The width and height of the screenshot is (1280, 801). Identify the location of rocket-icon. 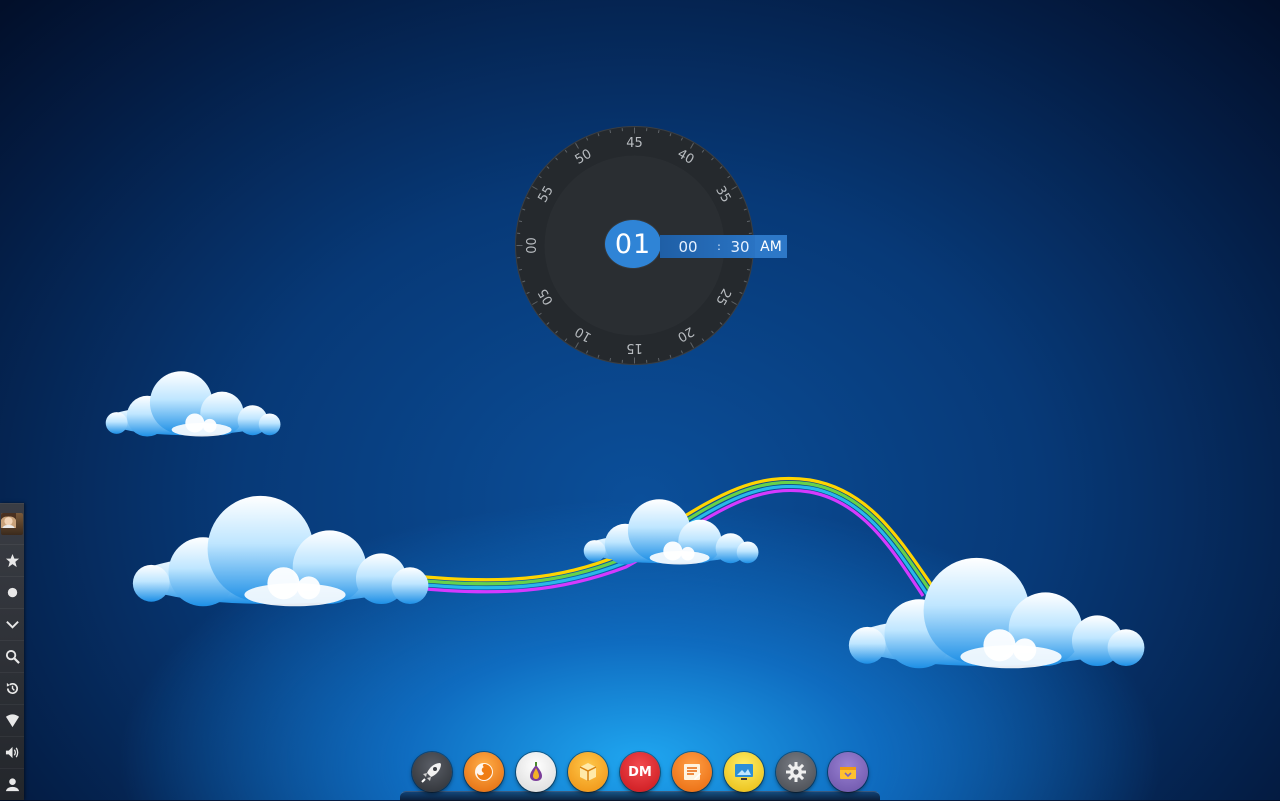
(432, 772).